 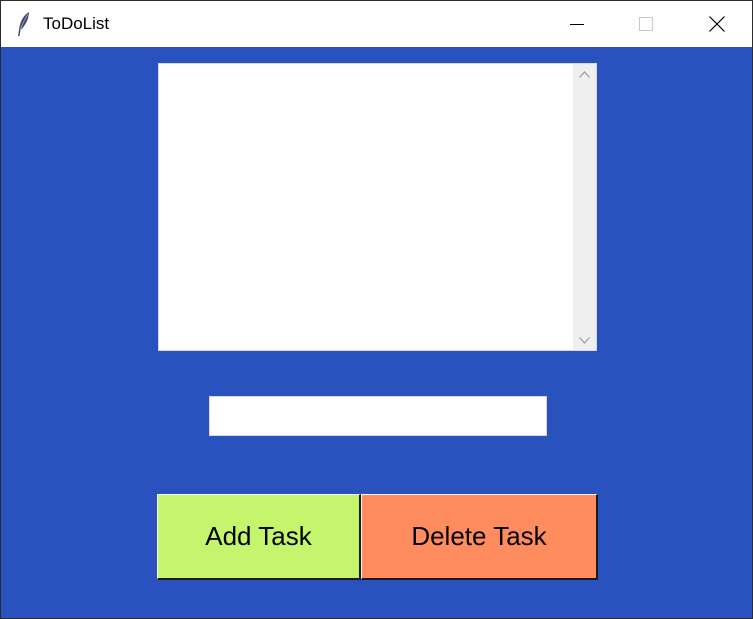 What do you see at coordinates (24, 24) in the screenshot?
I see `feather-icon` at bounding box center [24, 24].